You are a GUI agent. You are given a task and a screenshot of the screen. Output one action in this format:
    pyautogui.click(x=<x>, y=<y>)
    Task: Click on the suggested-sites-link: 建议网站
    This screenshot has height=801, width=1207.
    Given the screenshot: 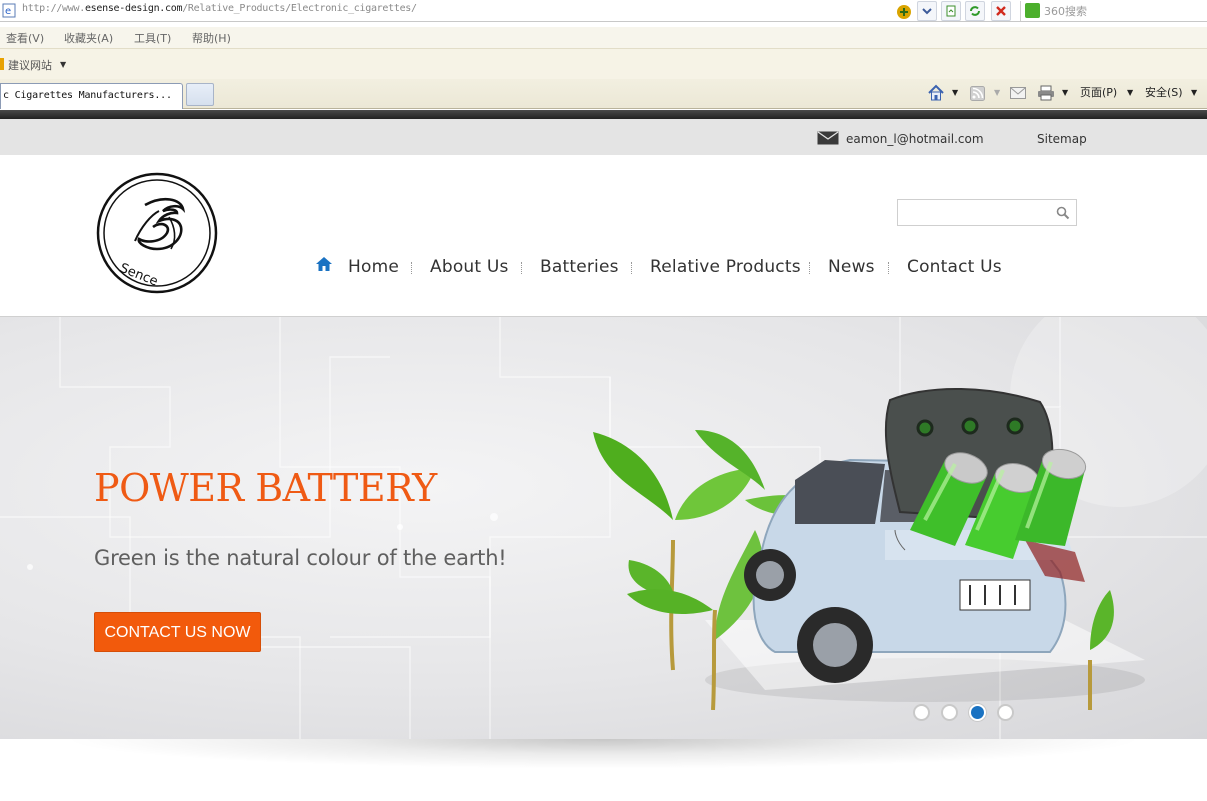 What is the action you would take?
    pyautogui.click(x=30, y=65)
    